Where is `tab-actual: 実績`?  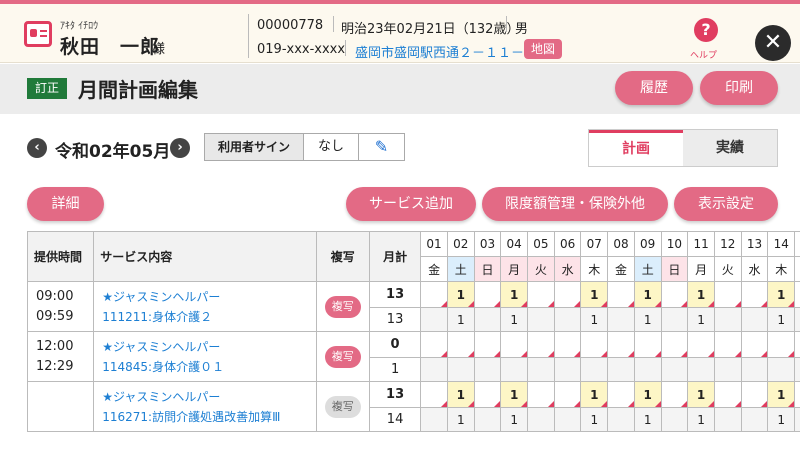
tab-actual: 実績 is located at coordinates (730, 148).